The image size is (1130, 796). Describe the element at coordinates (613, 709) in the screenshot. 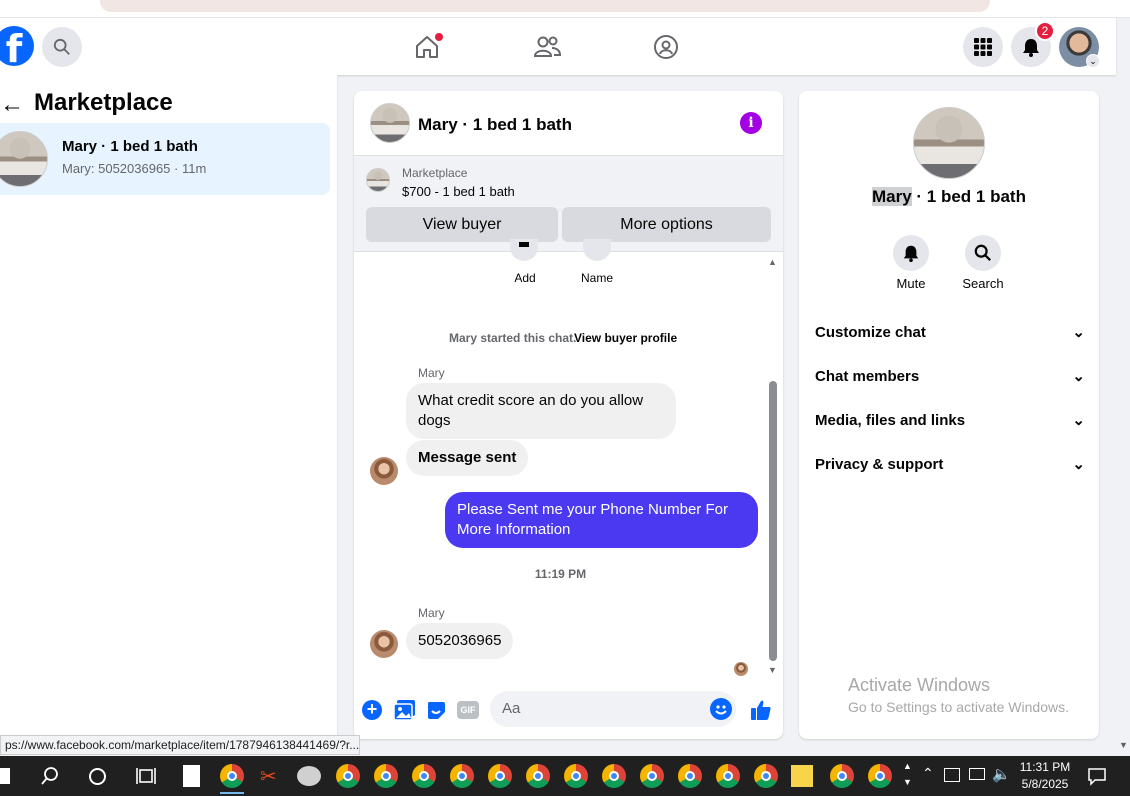

I see `message-input: Aa` at that location.